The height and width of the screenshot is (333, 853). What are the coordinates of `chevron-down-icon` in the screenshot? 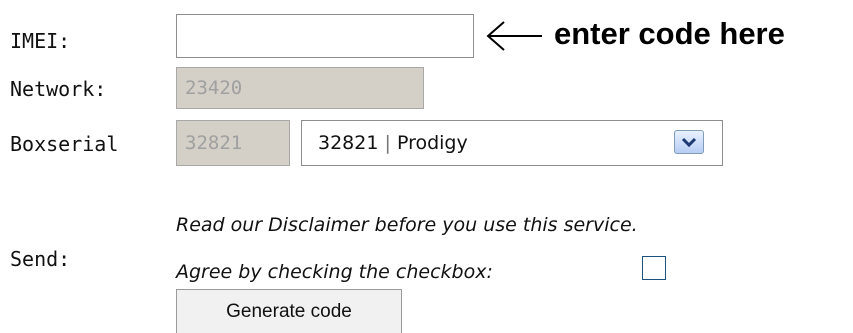 It's located at (689, 142).